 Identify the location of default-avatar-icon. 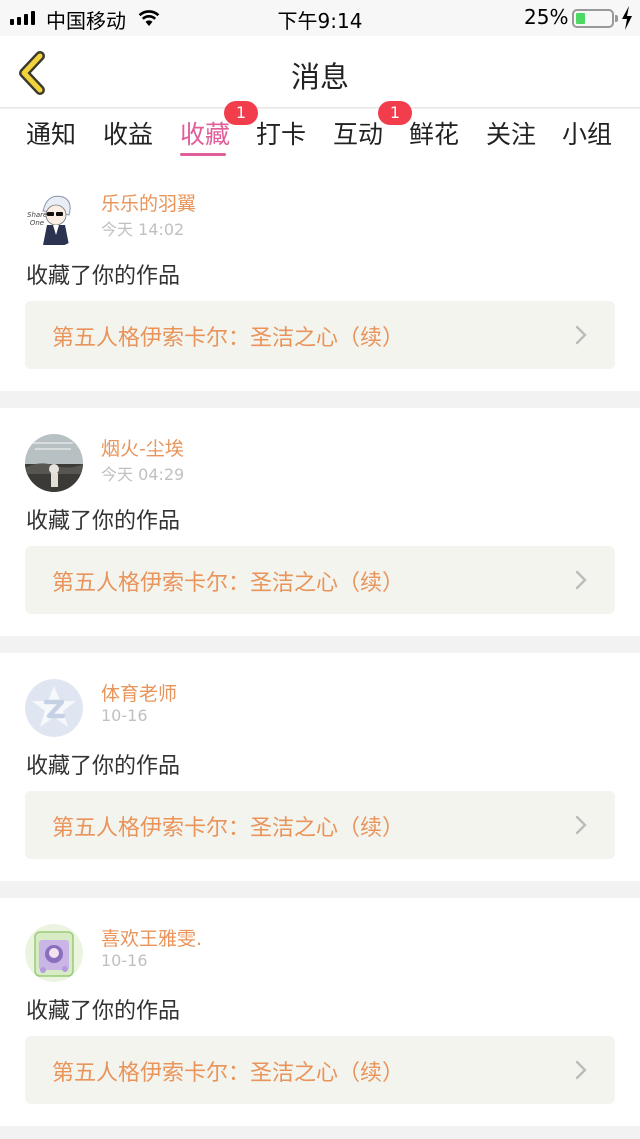
(54, 708).